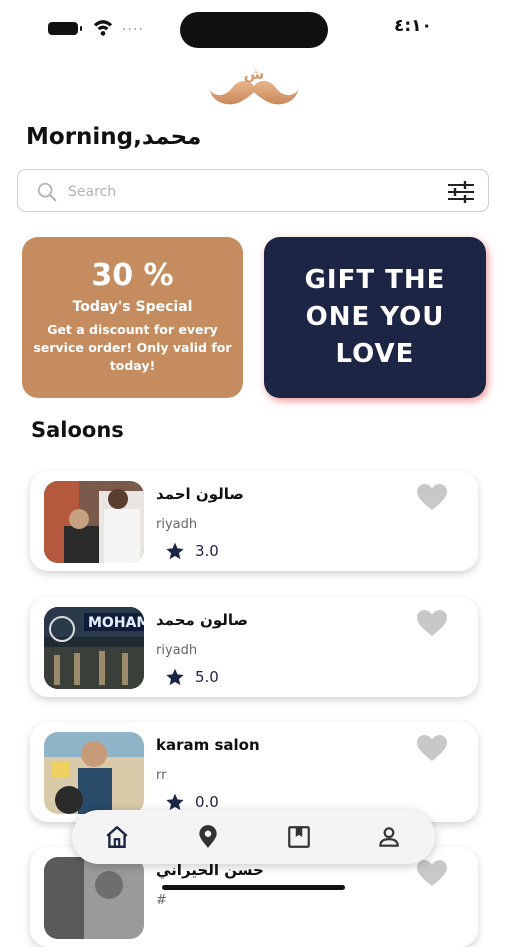 Image resolution: width=507 pixels, height=947 pixels. What do you see at coordinates (200, 494) in the screenshot?
I see `saloon-name: صالون احمد` at bounding box center [200, 494].